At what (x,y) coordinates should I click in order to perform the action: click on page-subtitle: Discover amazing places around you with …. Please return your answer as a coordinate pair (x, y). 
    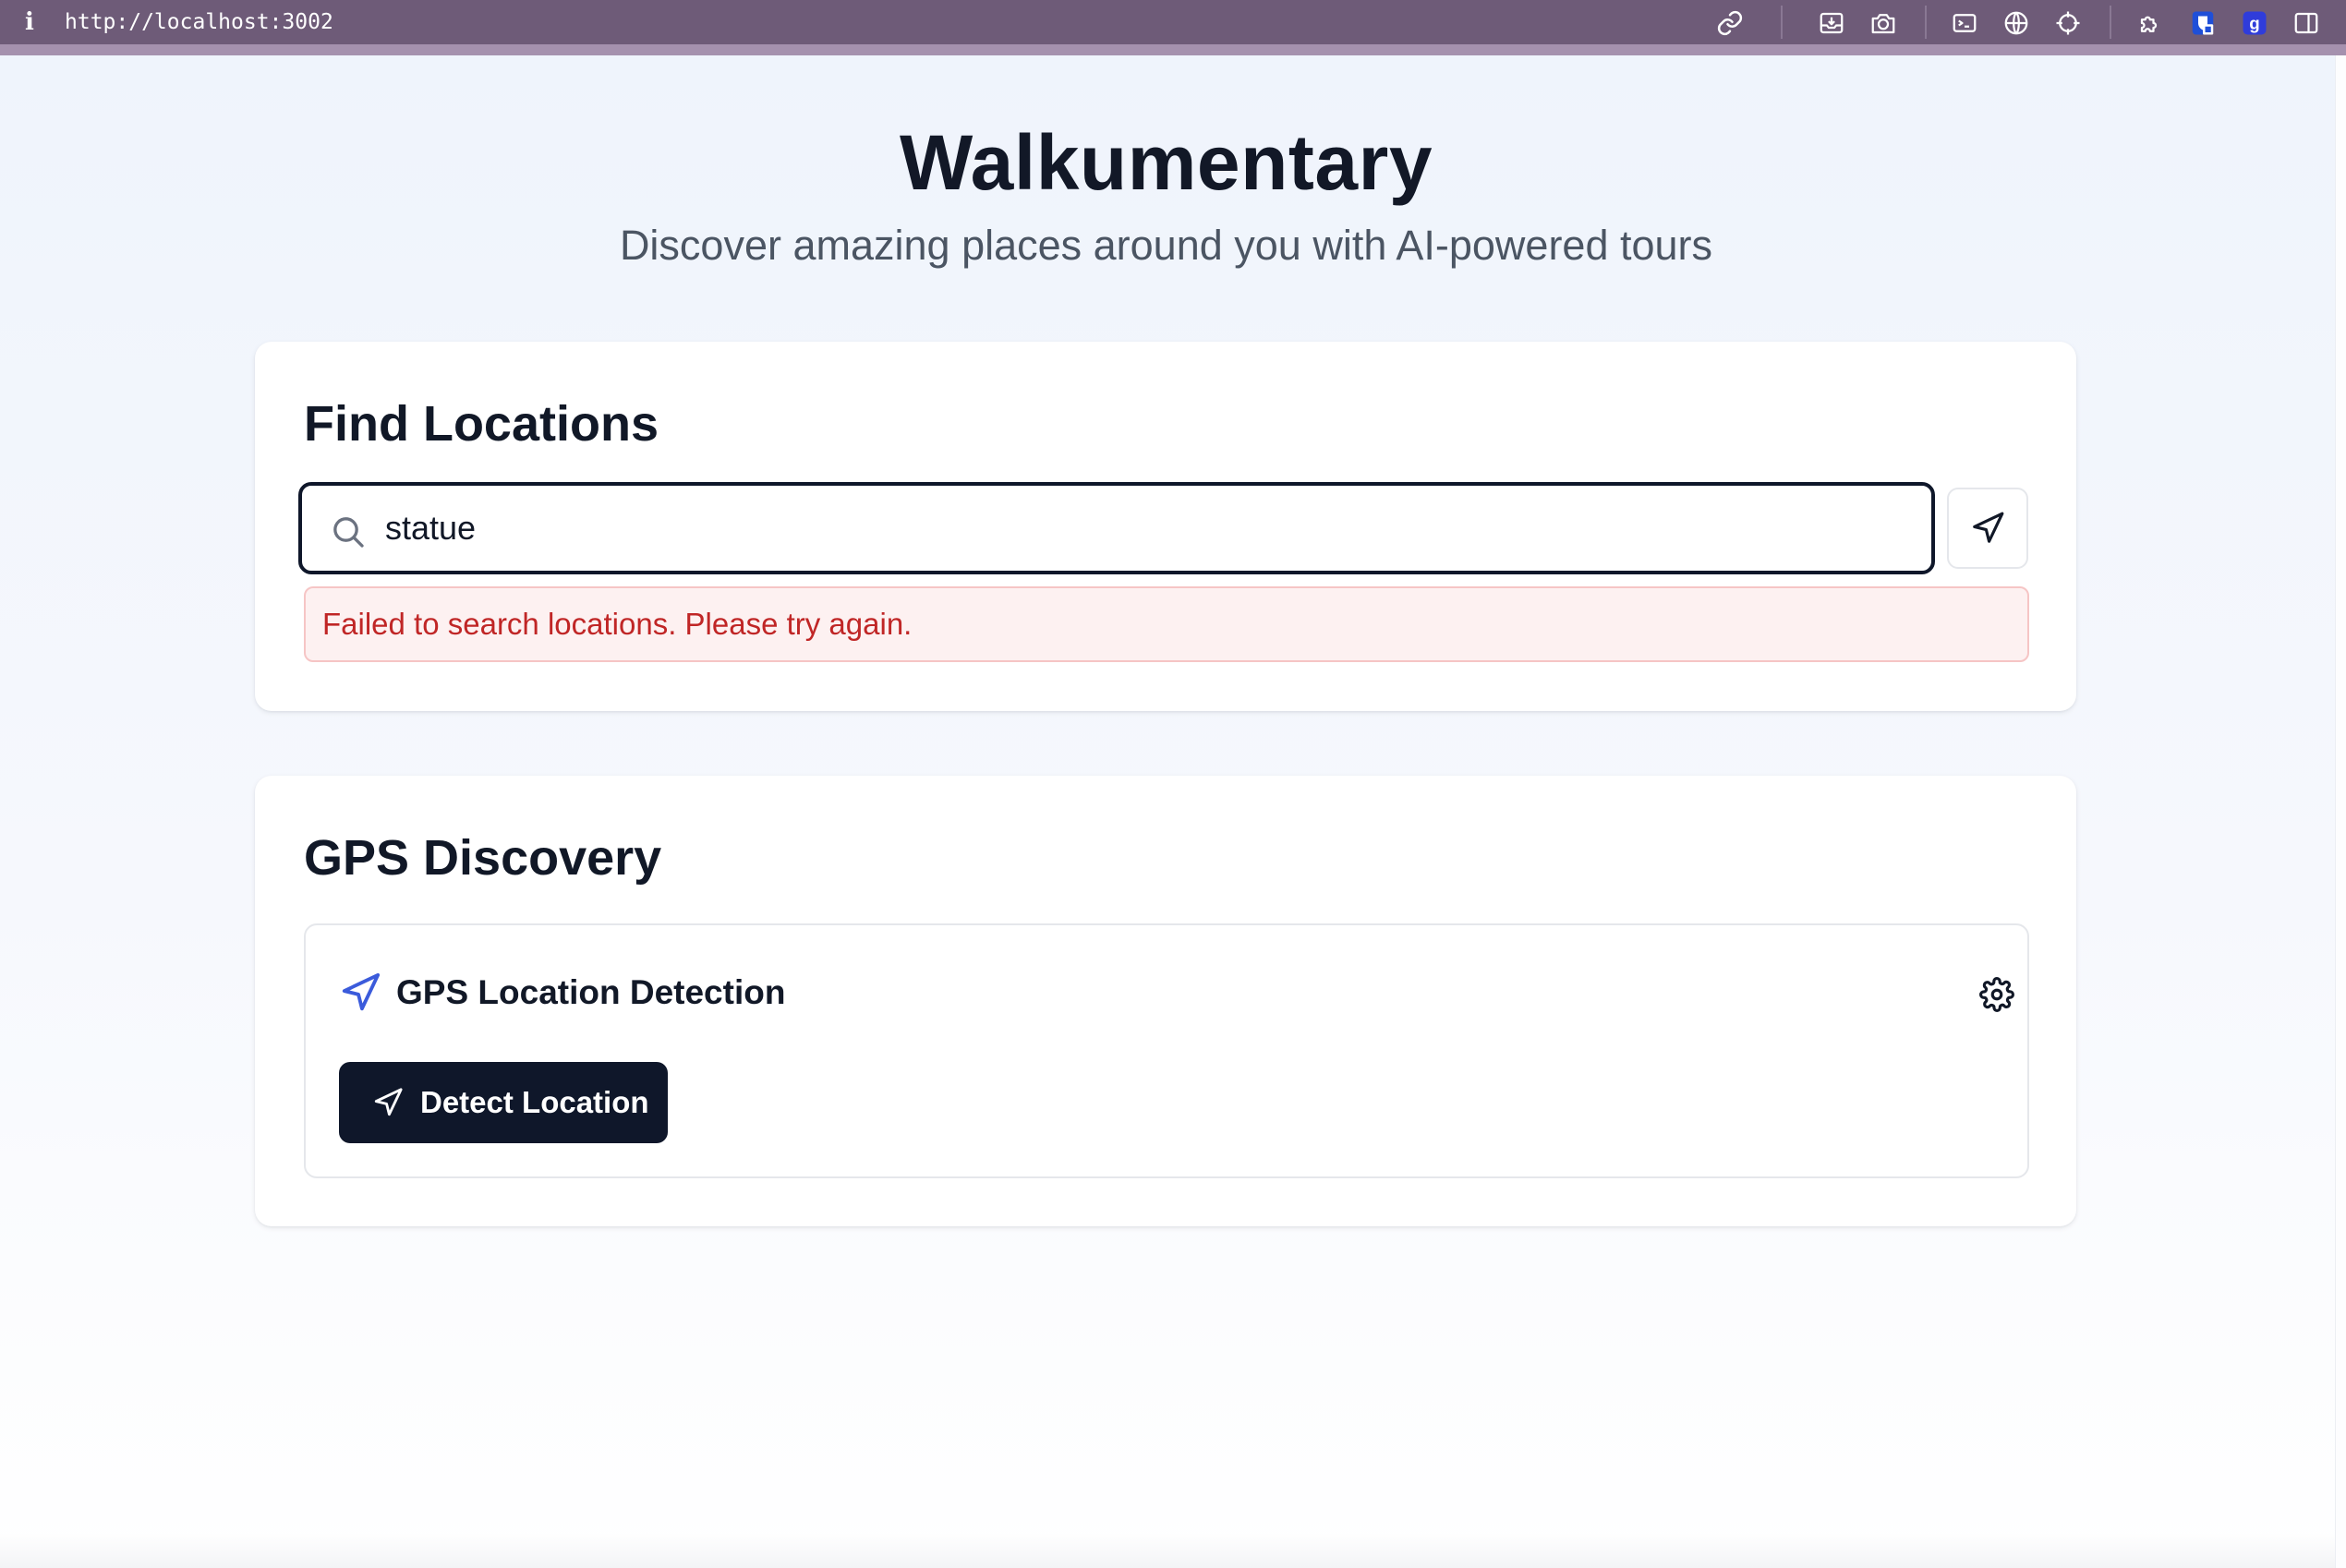
    Looking at the image, I should click on (1166, 245).